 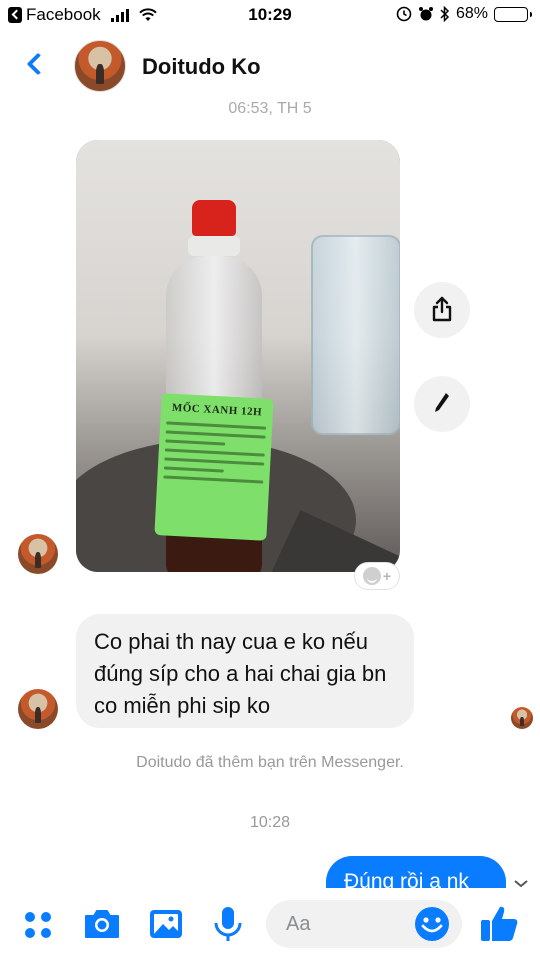 What do you see at coordinates (214, 386) in the screenshot?
I see `photo-bottle: MỐC XANH 12H` at bounding box center [214, 386].